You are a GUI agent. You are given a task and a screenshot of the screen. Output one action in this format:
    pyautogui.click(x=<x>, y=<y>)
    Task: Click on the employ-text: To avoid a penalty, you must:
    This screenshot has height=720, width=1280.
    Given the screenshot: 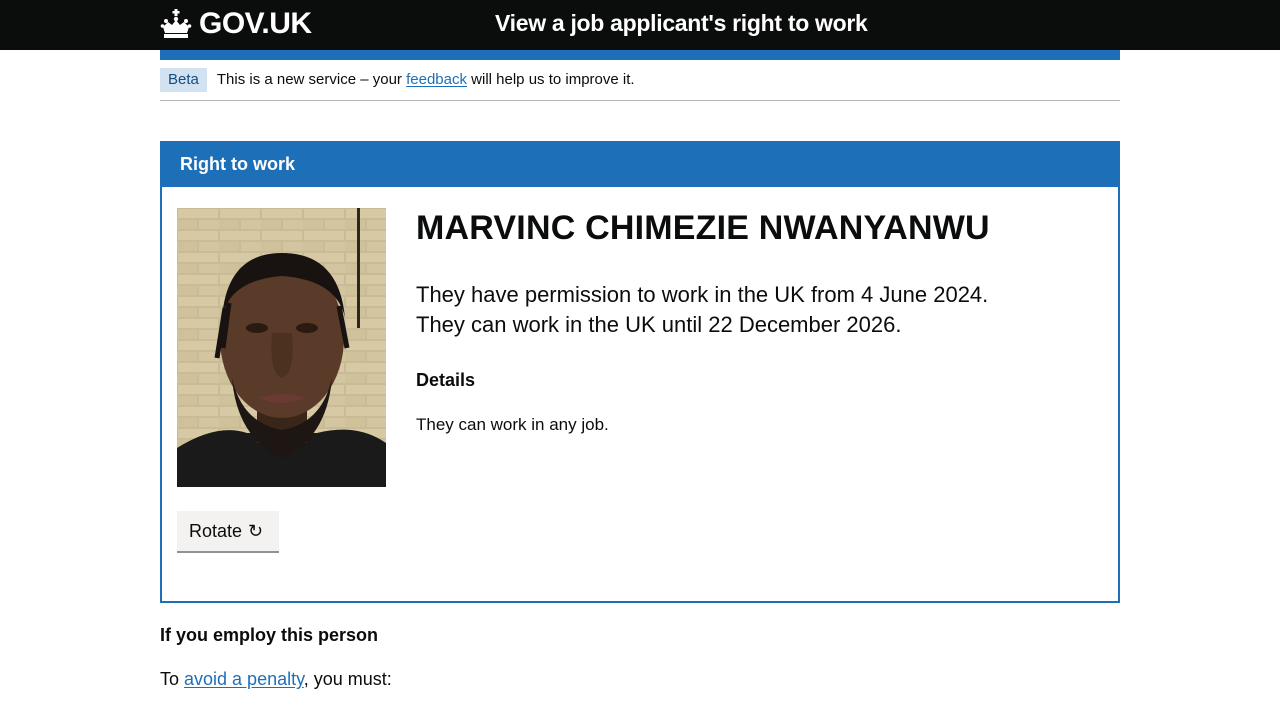 What is the action you would take?
    pyautogui.click(x=276, y=679)
    